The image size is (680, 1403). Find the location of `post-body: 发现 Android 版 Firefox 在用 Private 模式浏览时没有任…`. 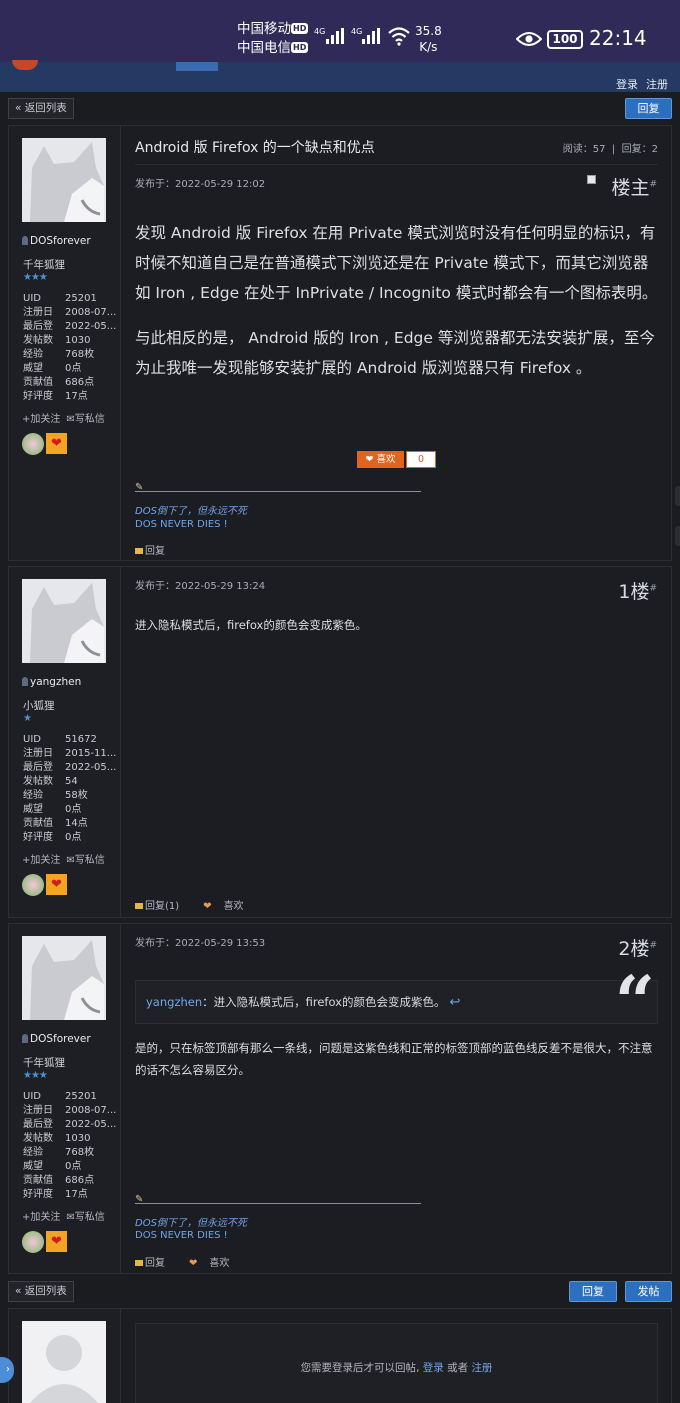

post-body: 发现 Android 版 Firefox 在用 Private 模式浏览时没有任… is located at coordinates (396, 300).